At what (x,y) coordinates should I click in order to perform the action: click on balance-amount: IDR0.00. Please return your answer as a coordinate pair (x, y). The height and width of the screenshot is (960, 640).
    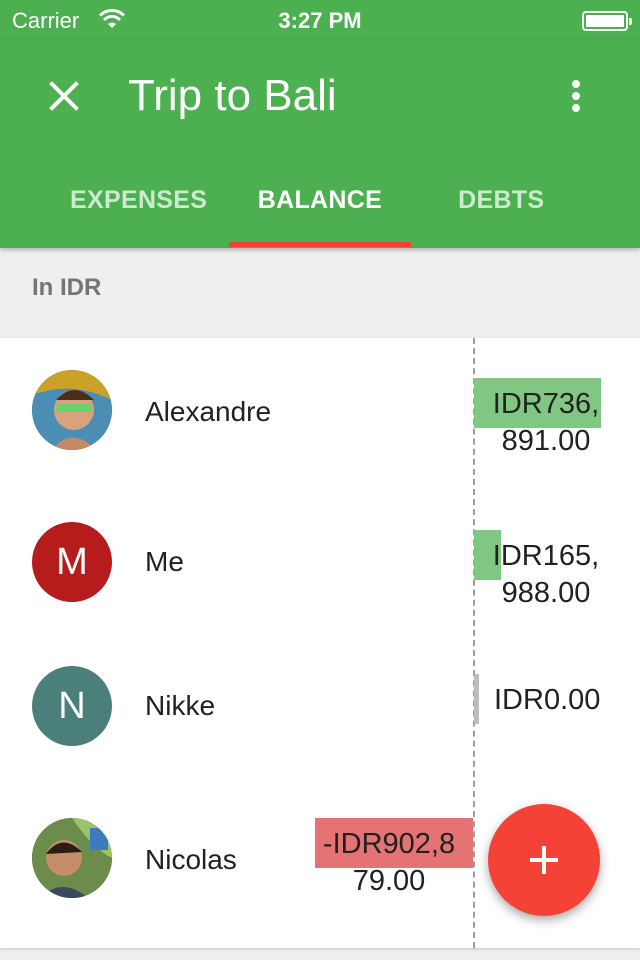
    Looking at the image, I should click on (547, 700).